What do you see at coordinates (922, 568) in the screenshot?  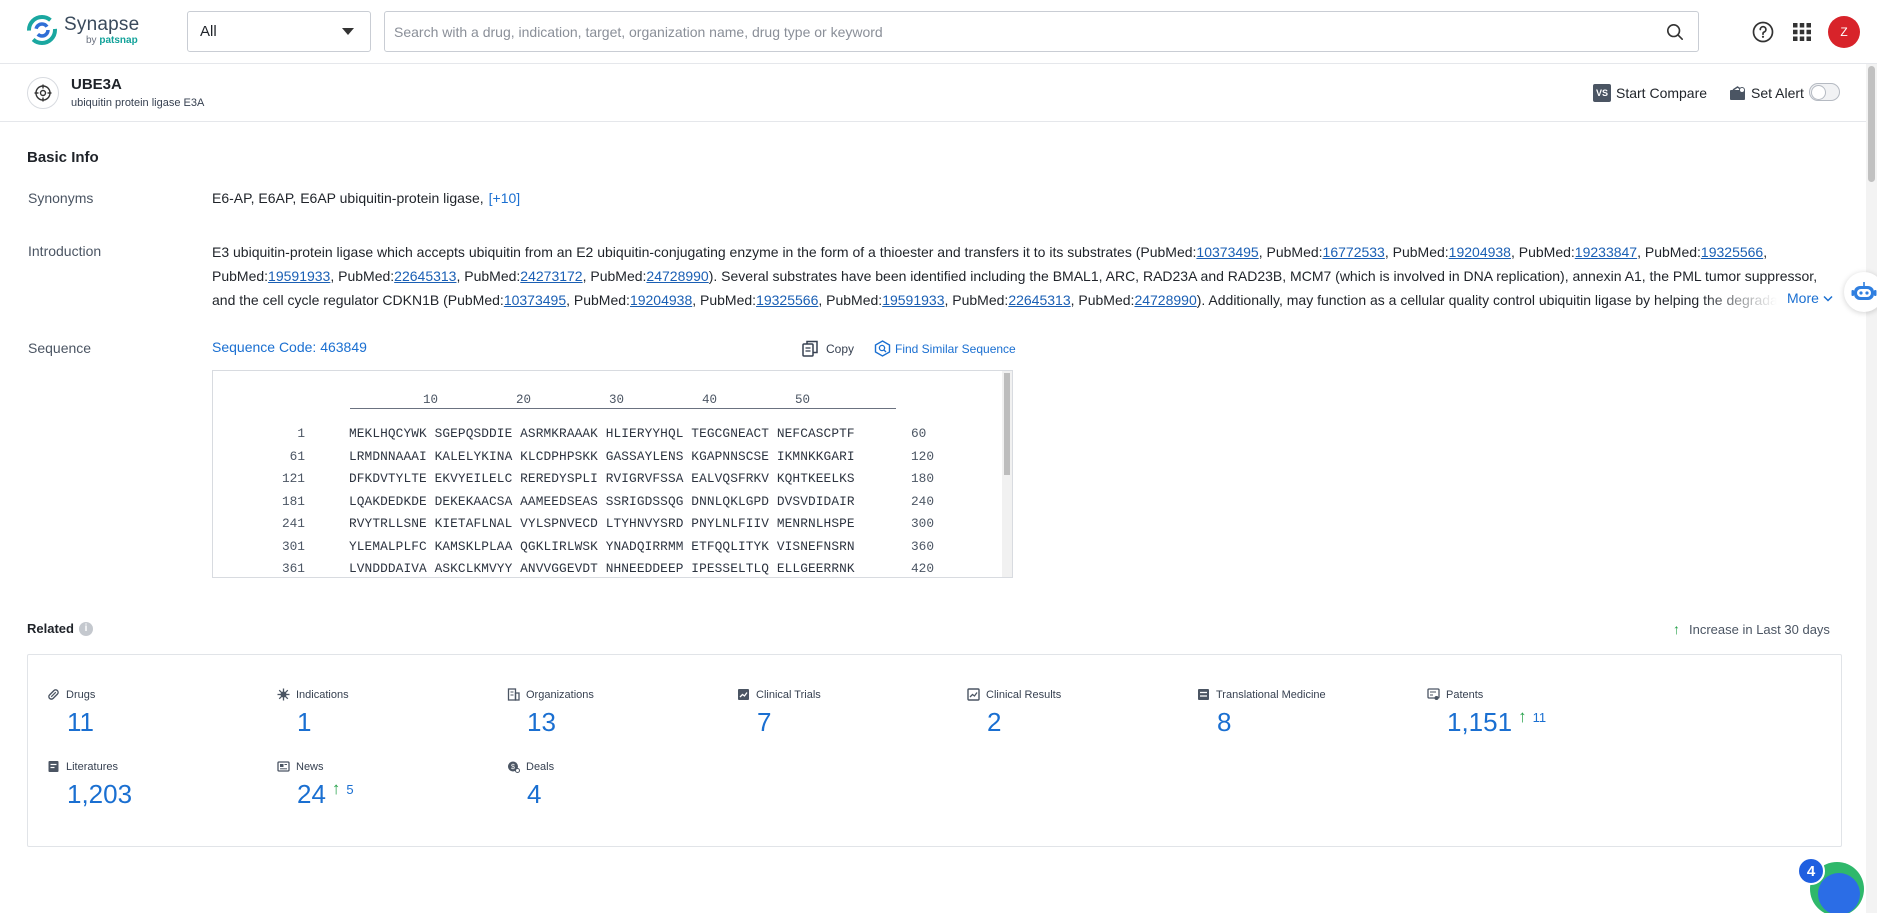 I see `sequence-row-end: 420` at bounding box center [922, 568].